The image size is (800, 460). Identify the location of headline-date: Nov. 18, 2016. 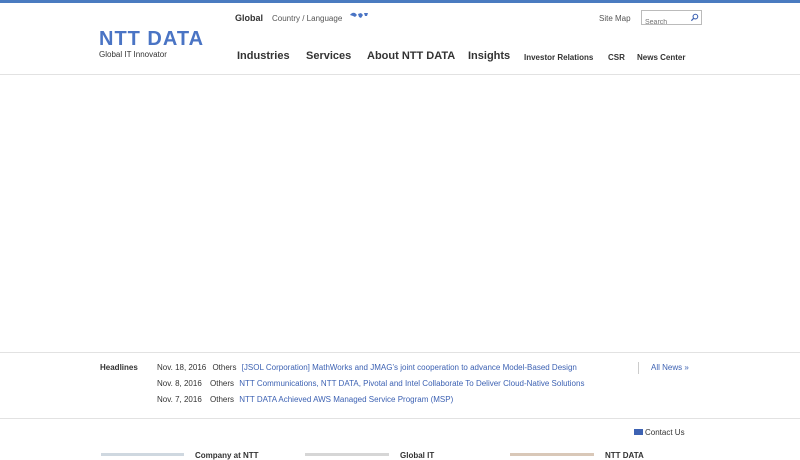
(182, 367).